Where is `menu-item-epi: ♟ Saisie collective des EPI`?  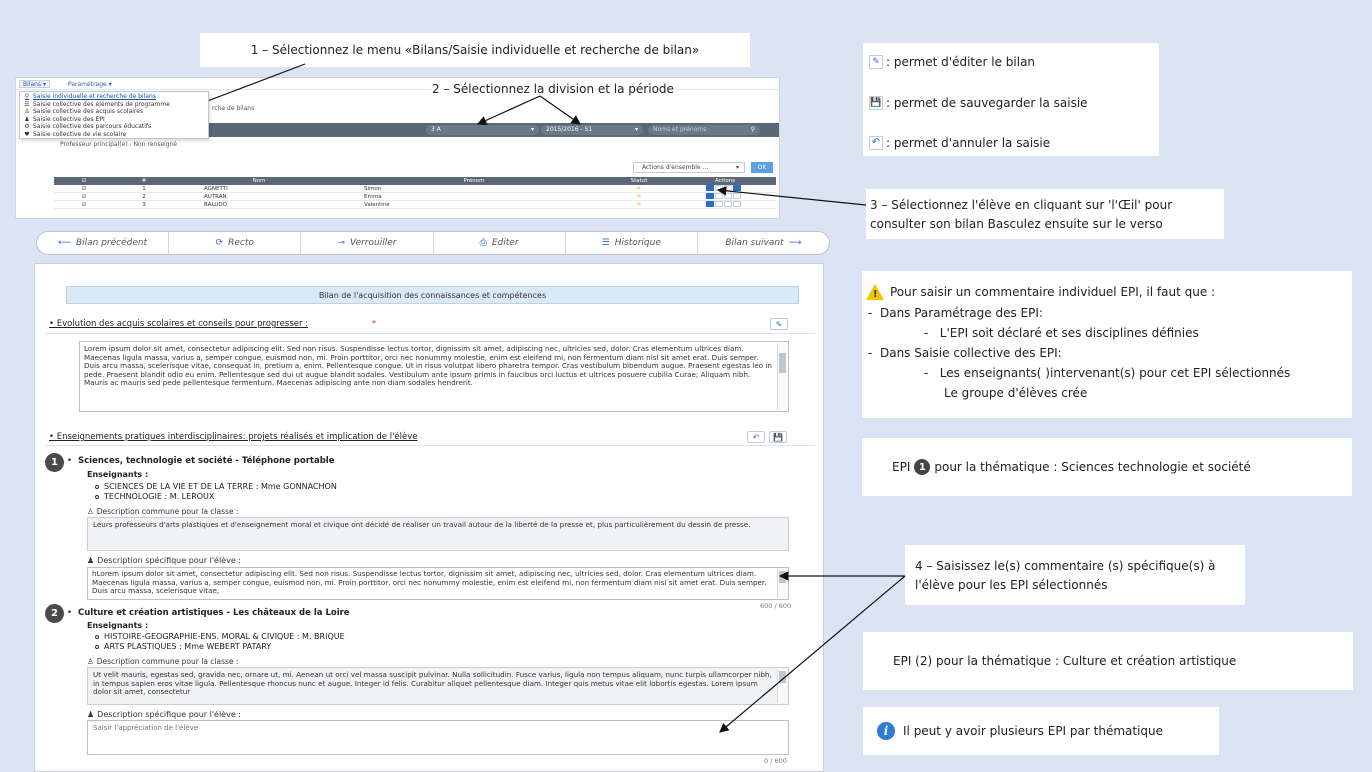
menu-item-epi: ♟ Saisie collective des EPI is located at coordinates (114, 120).